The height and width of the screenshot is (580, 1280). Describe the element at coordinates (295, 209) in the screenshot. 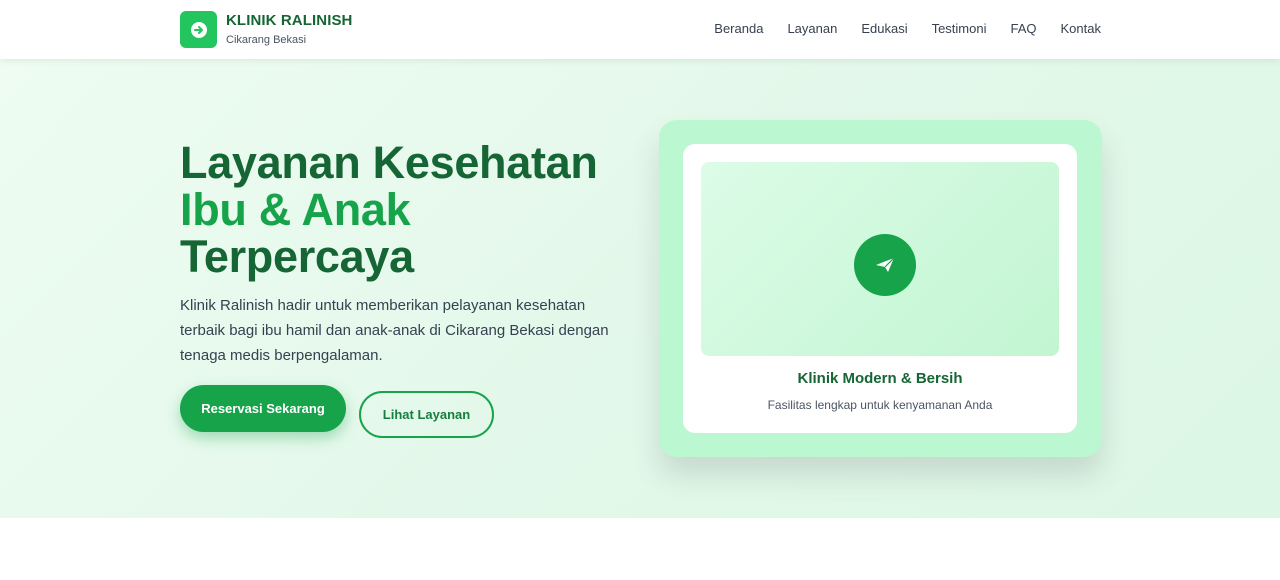

I see `hero-title-line2: Ibu & Anak` at that location.